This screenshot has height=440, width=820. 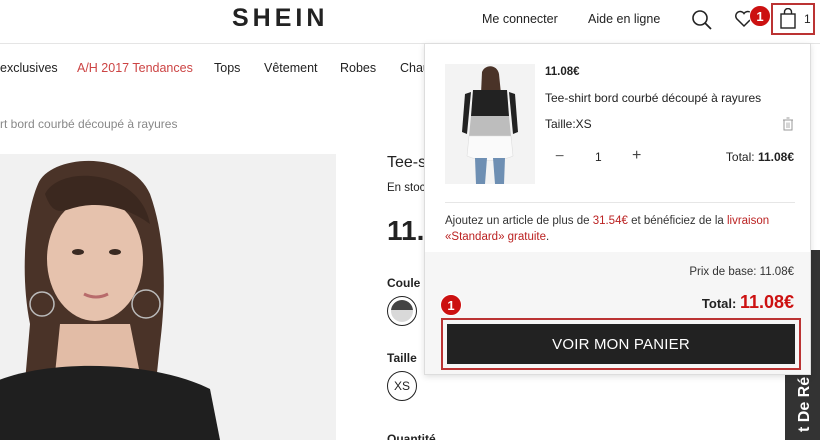 What do you see at coordinates (807, 19) in the screenshot?
I see `cart-count: 1` at bounding box center [807, 19].